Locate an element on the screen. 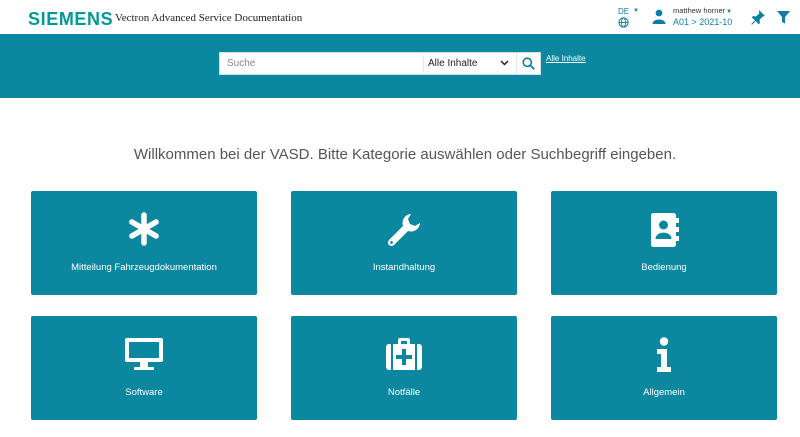 Image resolution: width=800 pixels, height=437 pixels. info-icon is located at coordinates (664, 354).